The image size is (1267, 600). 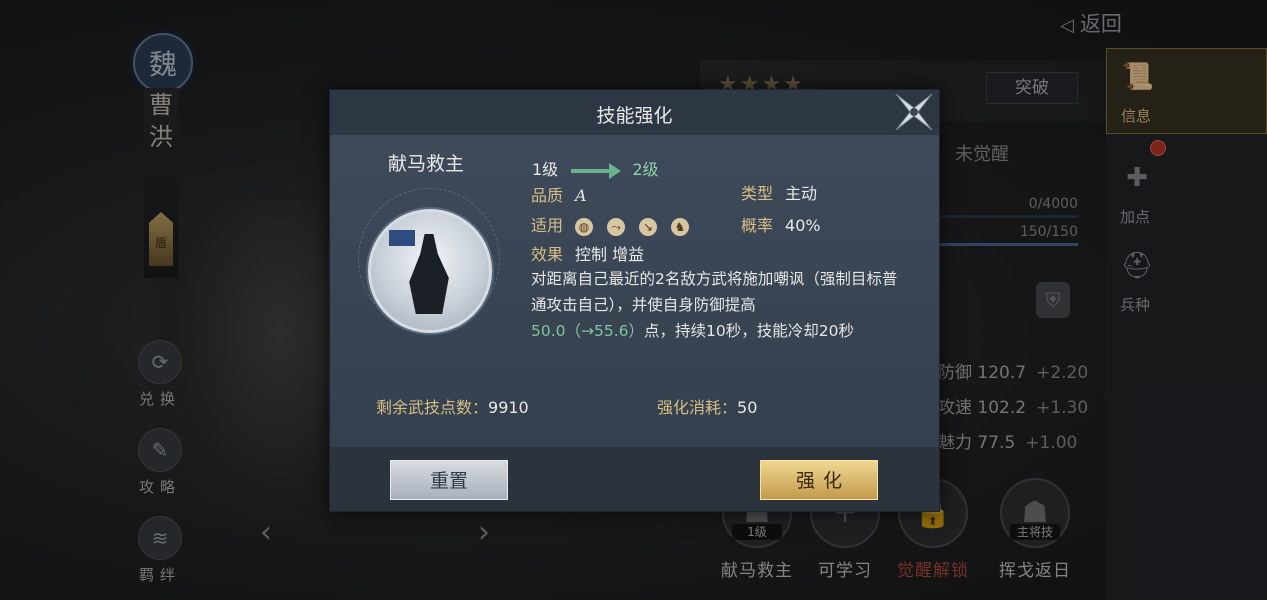 I want to click on quality-value: A, so click(x=581, y=195).